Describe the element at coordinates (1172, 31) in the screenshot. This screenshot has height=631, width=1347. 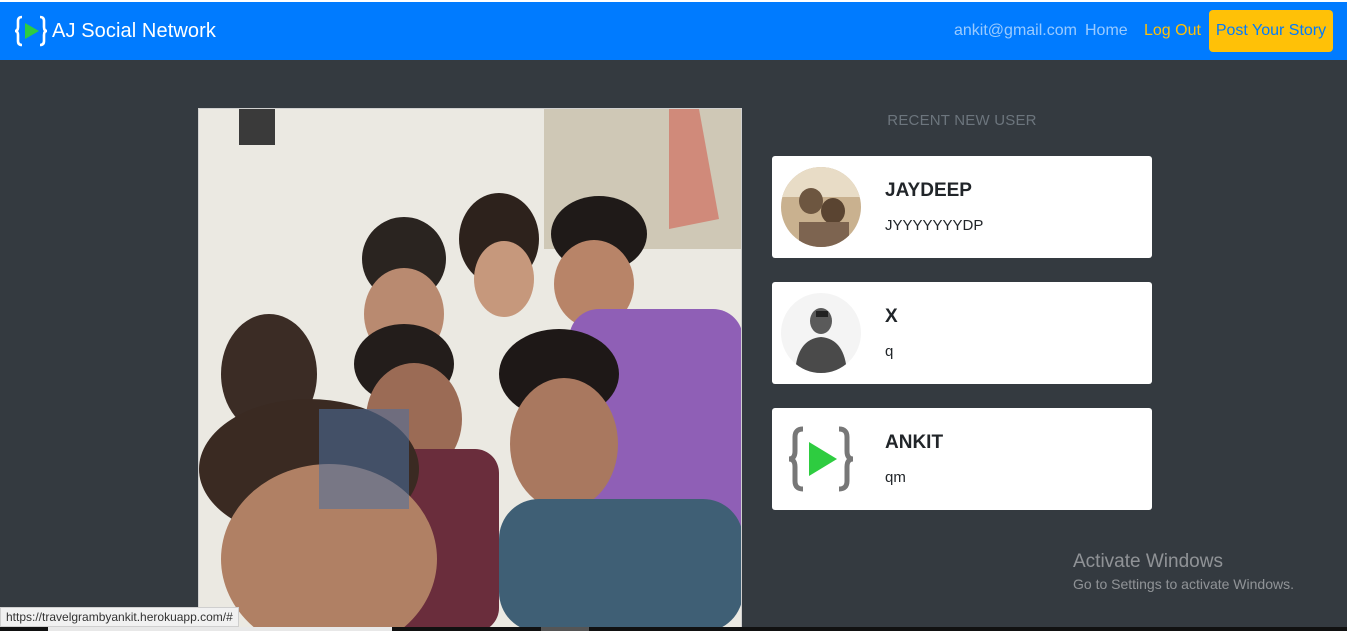
I see `logout-link: Log Out` at that location.